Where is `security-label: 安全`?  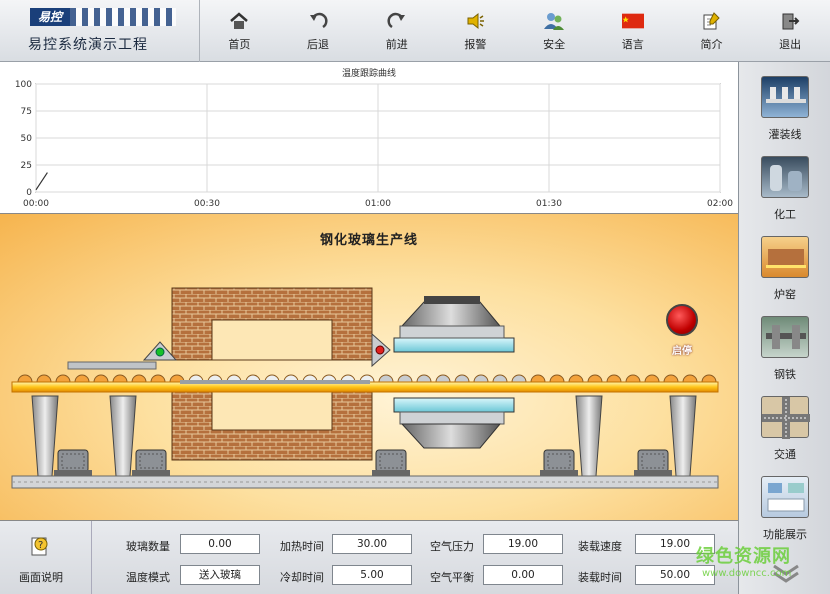
security-label: 安全 is located at coordinates (554, 44).